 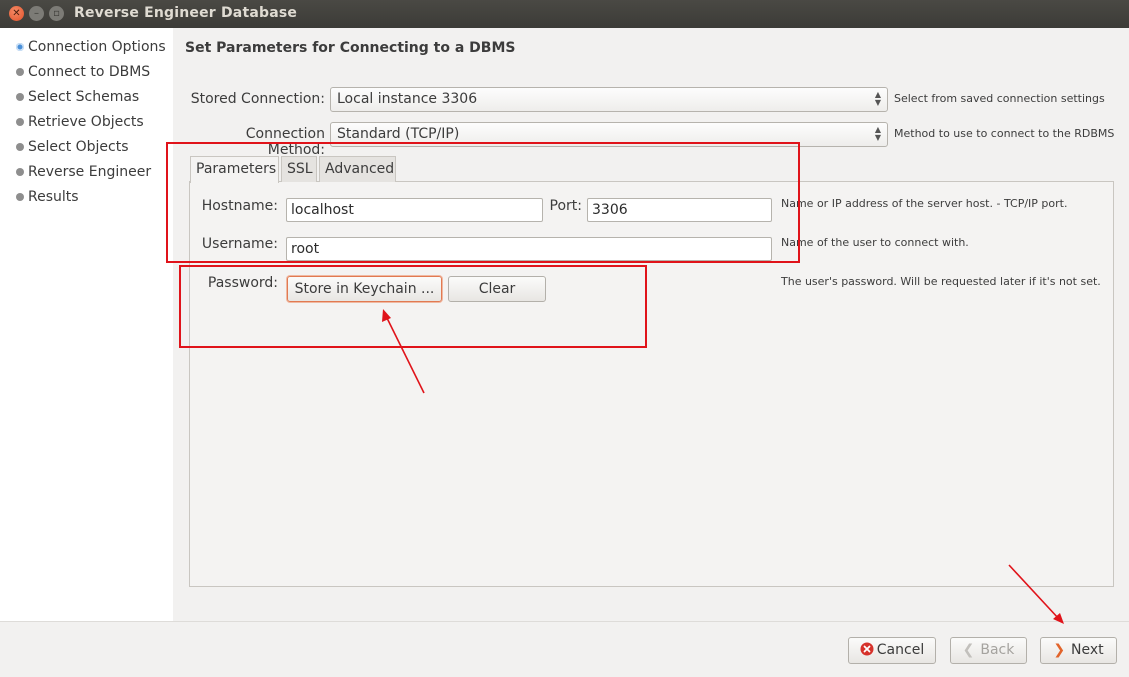 What do you see at coordinates (403, 351) in the screenshot?
I see `annotation-arrow-keychain` at bounding box center [403, 351].